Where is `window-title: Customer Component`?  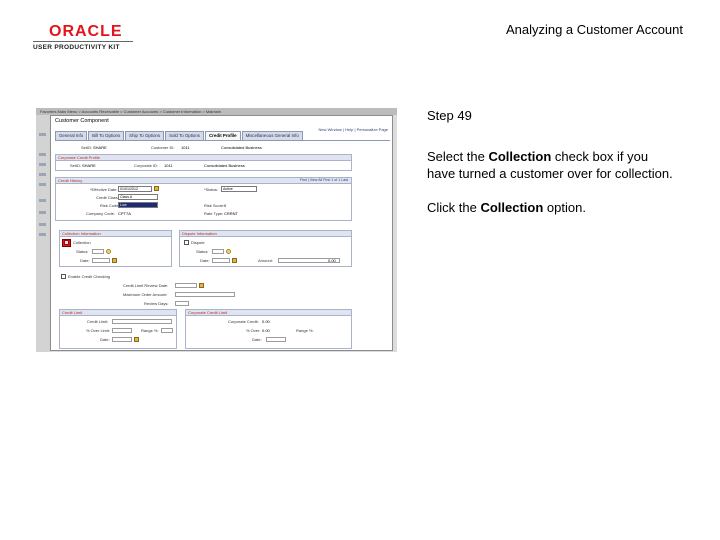 window-title: Customer Component is located at coordinates (82, 121).